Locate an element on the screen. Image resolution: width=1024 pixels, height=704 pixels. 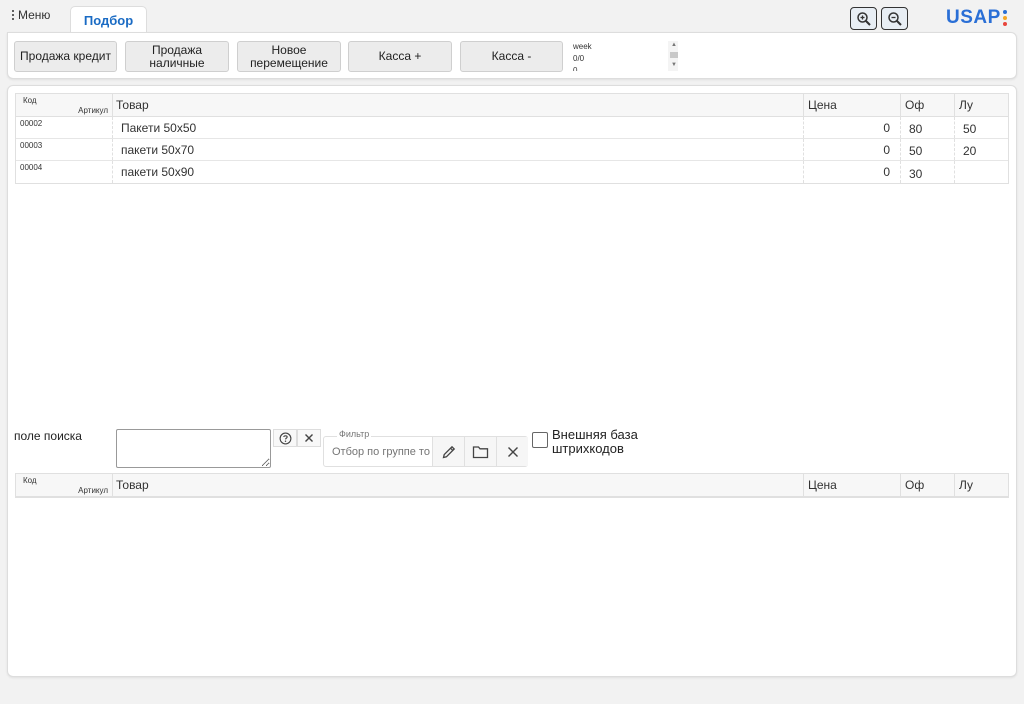
zoom-in-icon is located at coordinates (863, 18).